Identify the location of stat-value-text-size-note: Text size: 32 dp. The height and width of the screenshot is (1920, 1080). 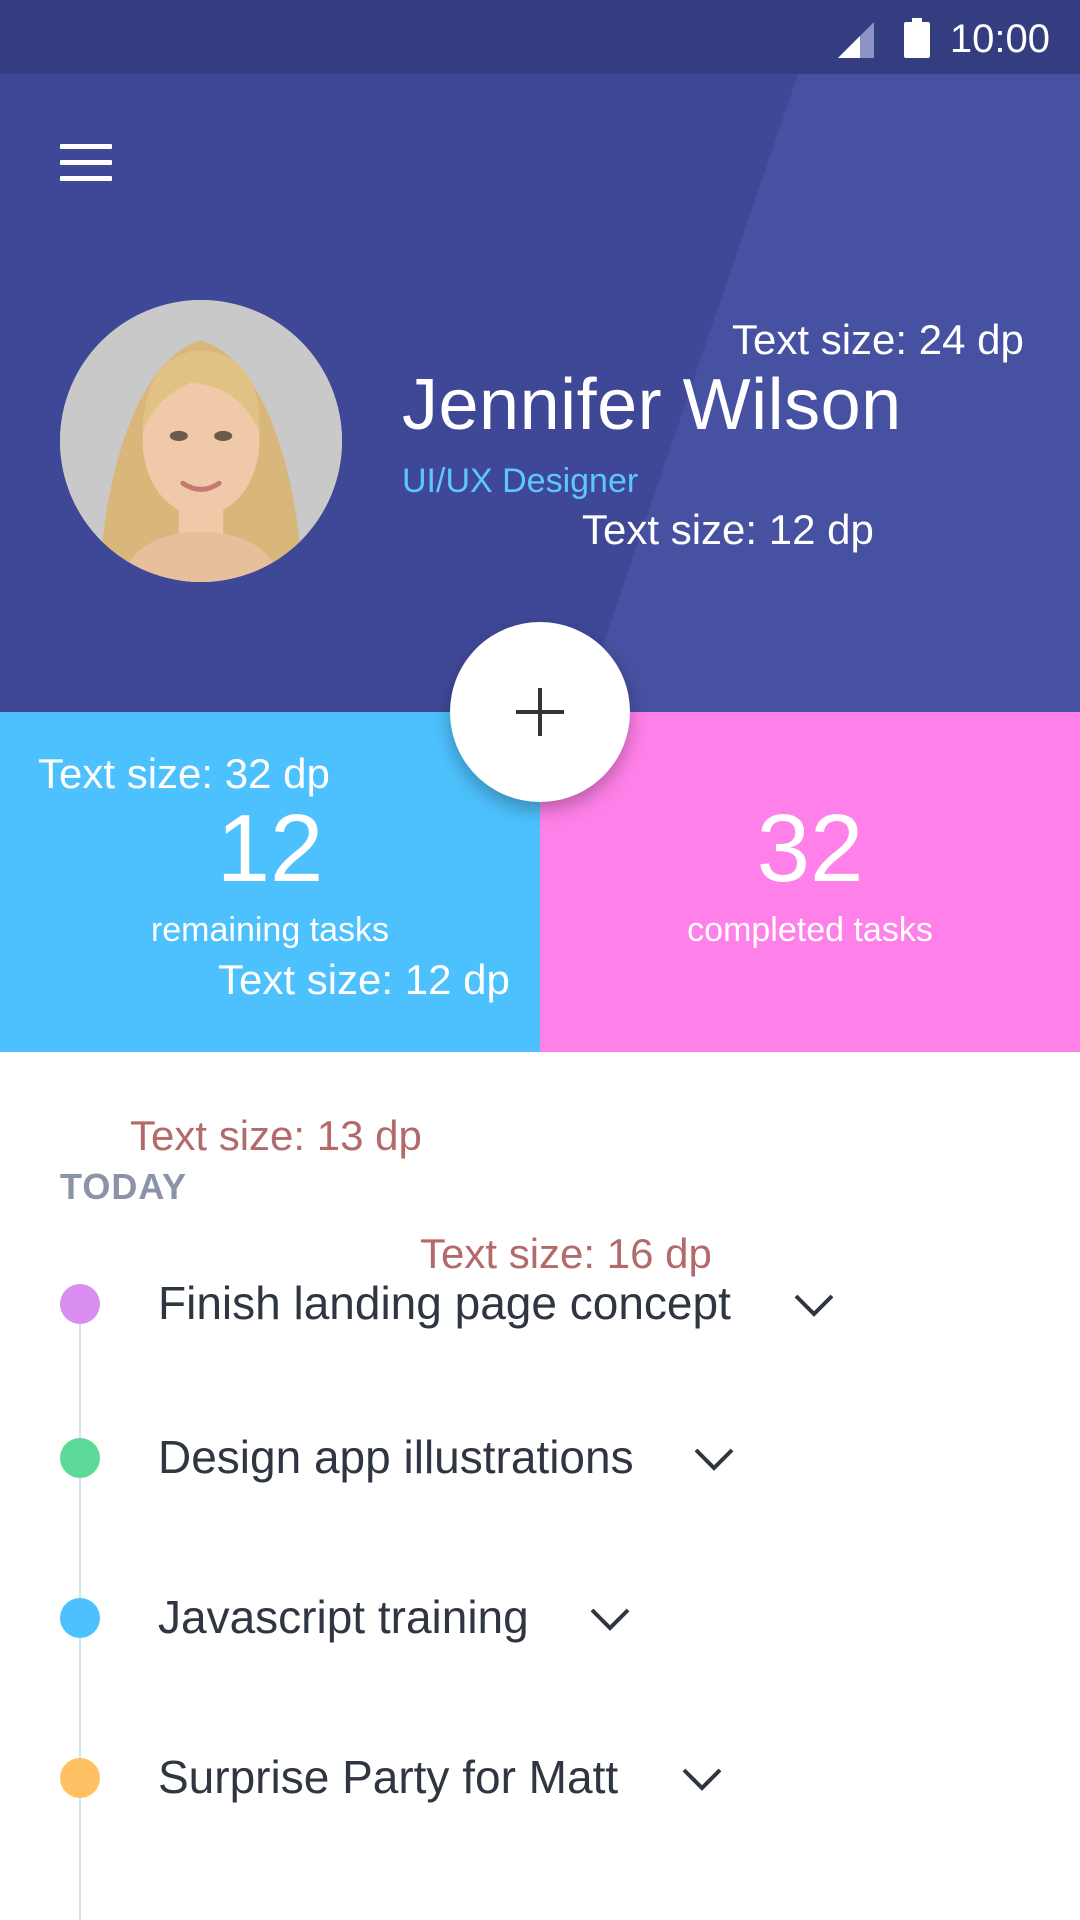
(184, 773).